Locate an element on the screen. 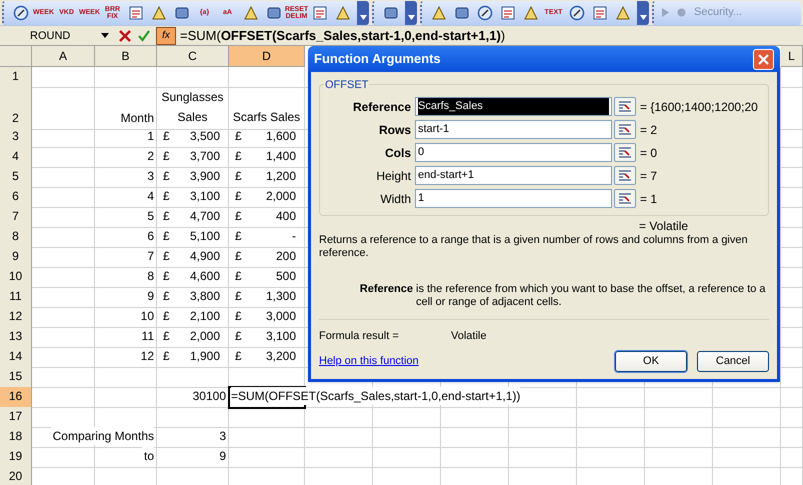 The image size is (803, 485). row-header: 3 is located at coordinates (16, 137).